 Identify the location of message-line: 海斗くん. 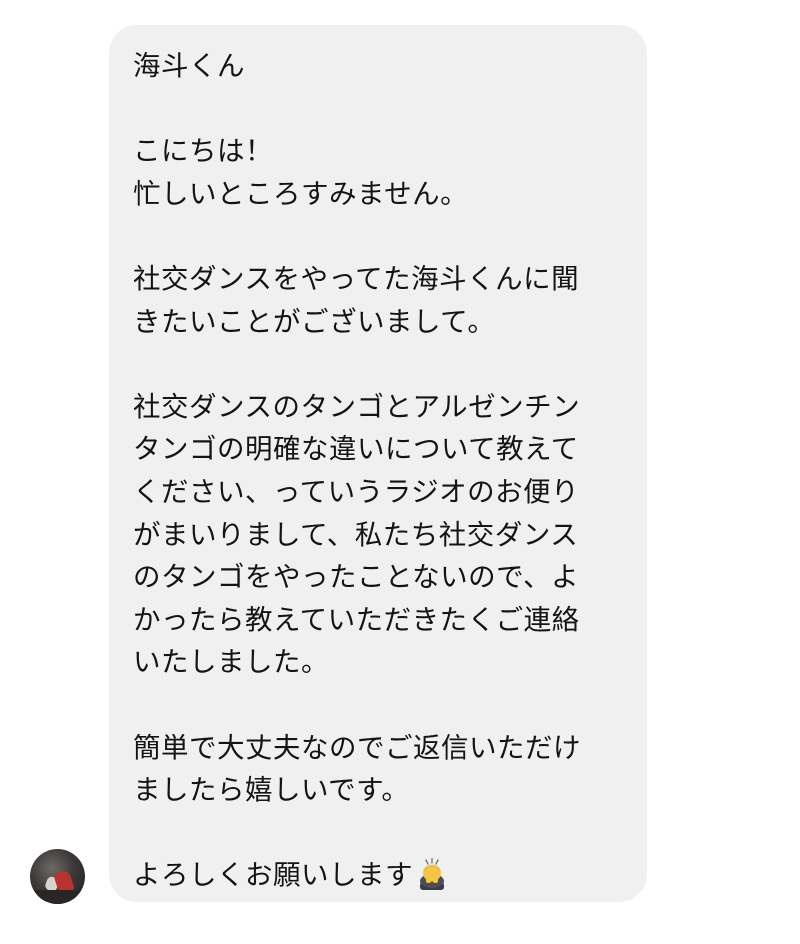
(189, 66).